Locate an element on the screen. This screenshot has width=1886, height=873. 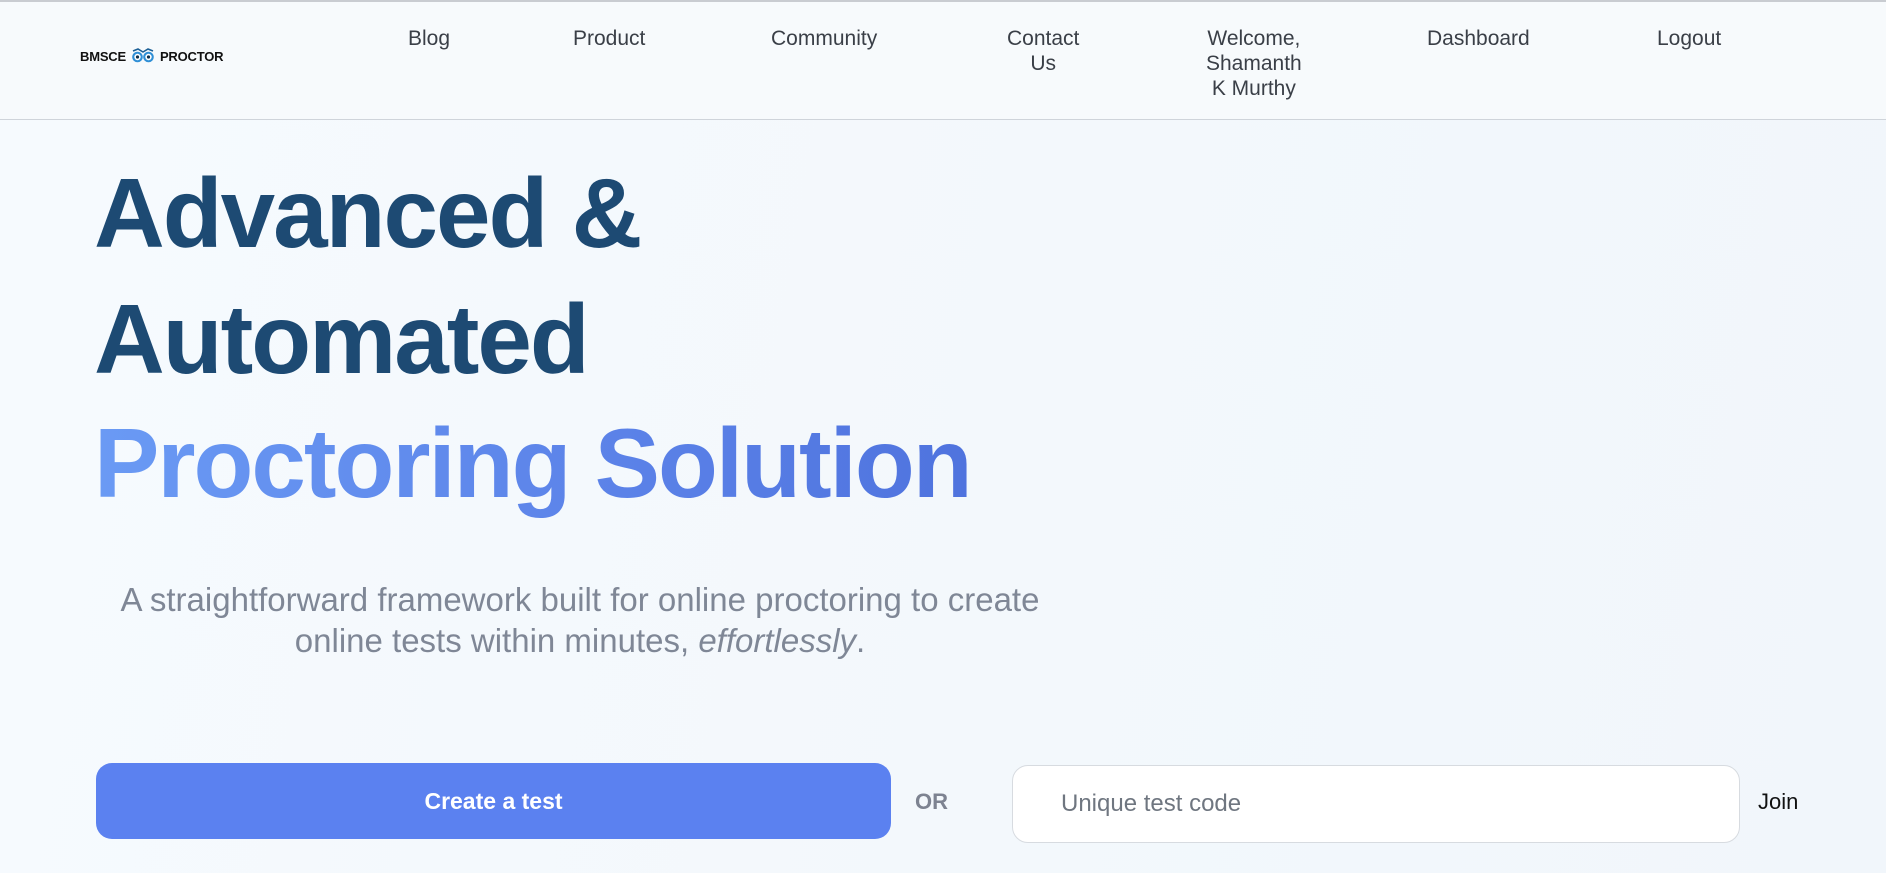
hero-heading-line3: Proctoring Solution is located at coordinates (533, 463).